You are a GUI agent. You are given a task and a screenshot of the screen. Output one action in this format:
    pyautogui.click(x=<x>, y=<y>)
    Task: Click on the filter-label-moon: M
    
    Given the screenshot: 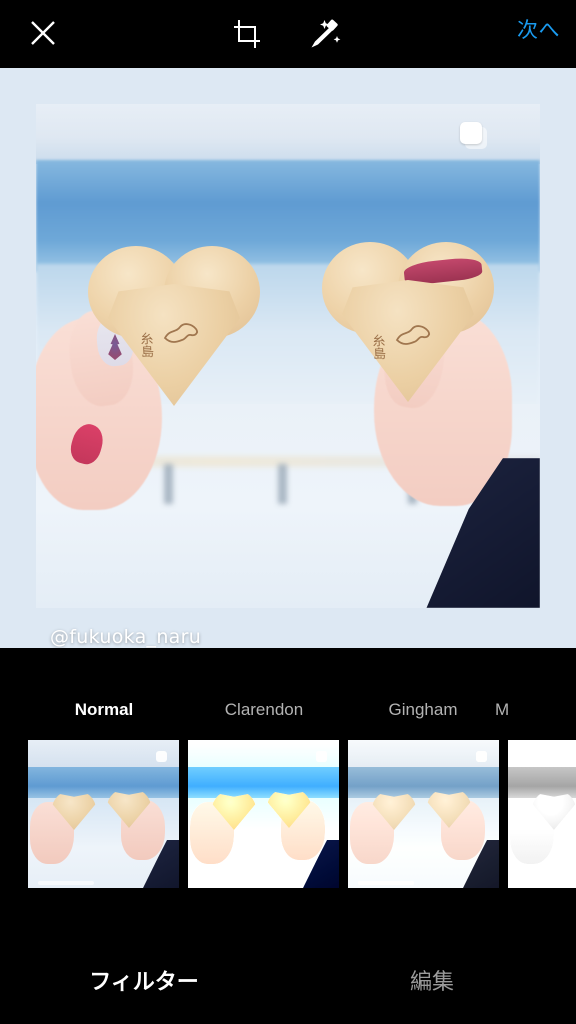 What is the action you would take?
    pyautogui.click(x=535, y=710)
    